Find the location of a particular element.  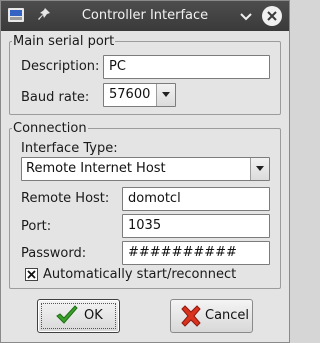

cancel-button: Cancel is located at coordinates (211, 316).